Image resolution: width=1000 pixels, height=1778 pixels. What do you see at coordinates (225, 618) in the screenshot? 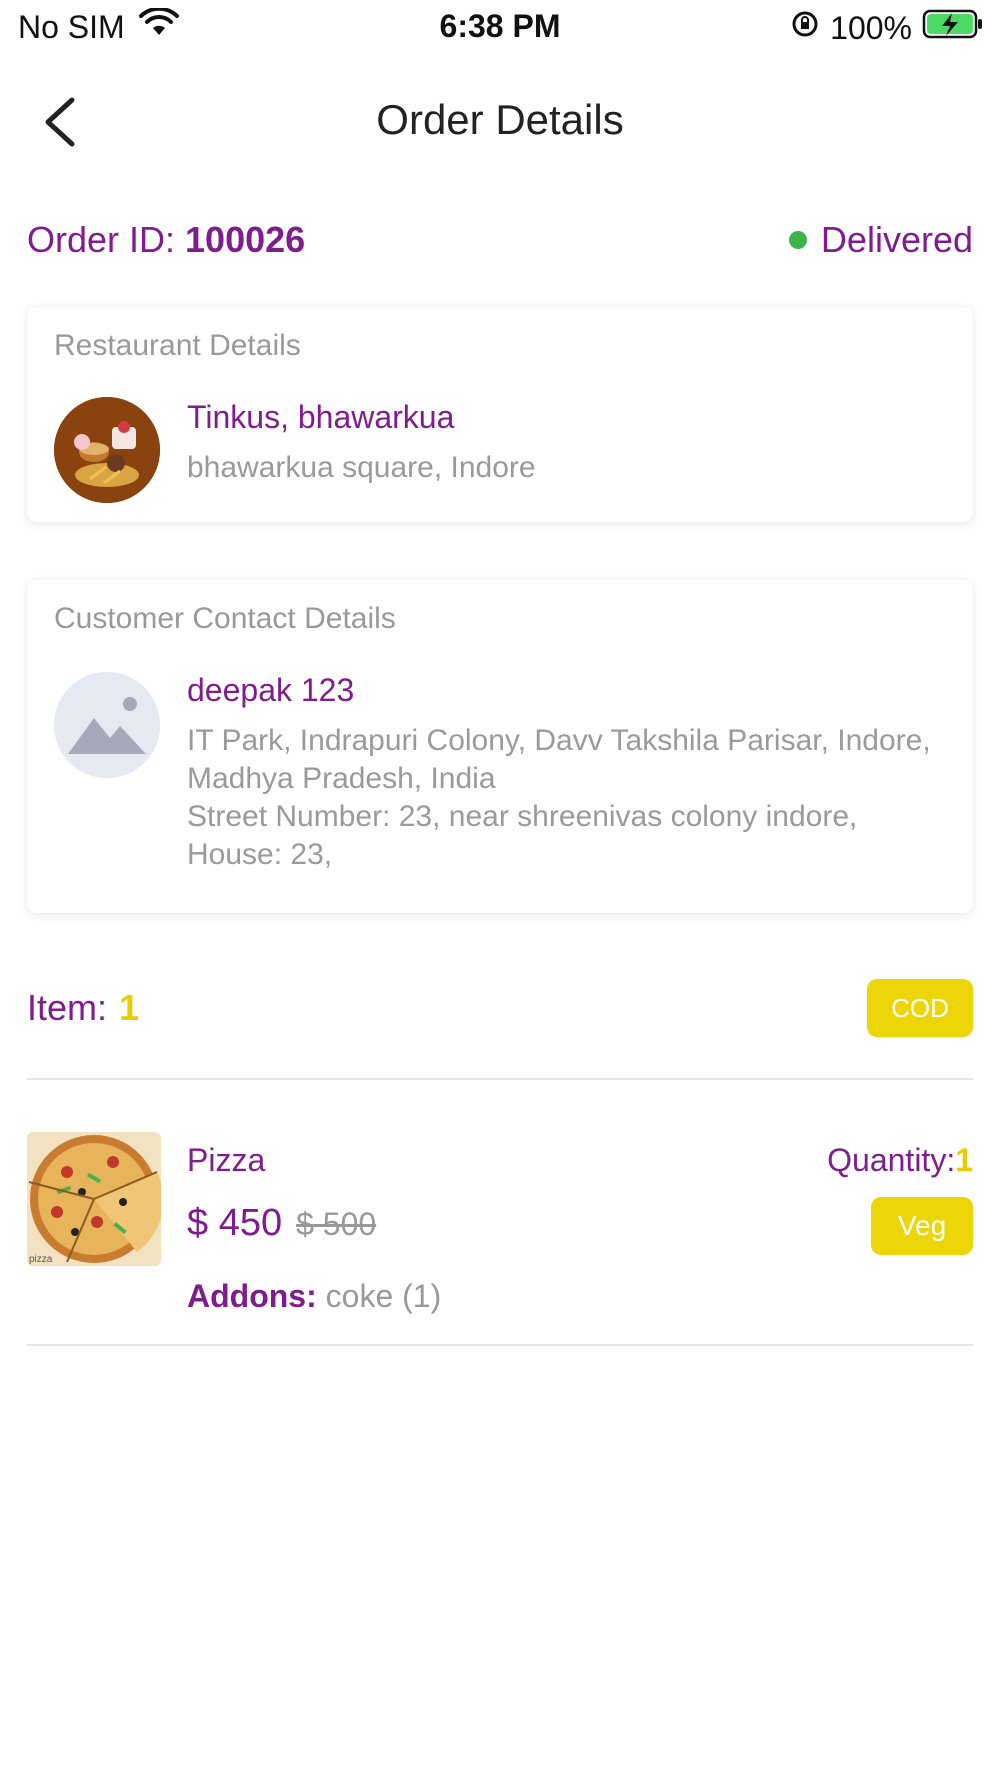
I see `customer-section-title: Customer Contact Details` at bounding box center [225, 618].